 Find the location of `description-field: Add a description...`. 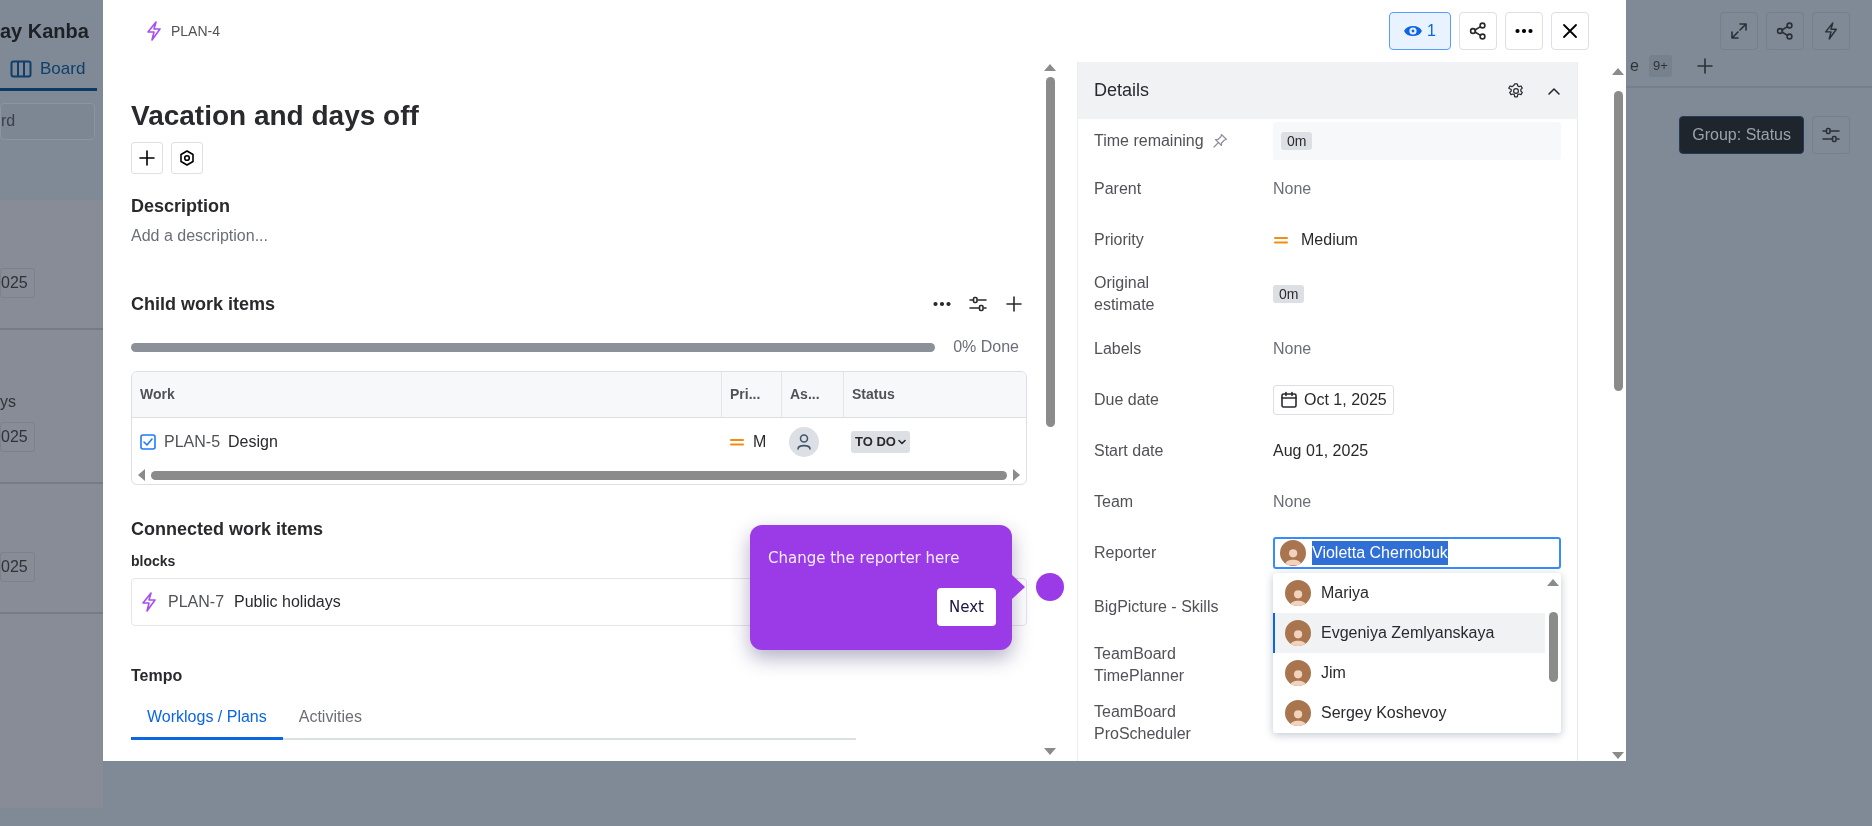

description-field: Add a description... is located at coordinates (579, 235).